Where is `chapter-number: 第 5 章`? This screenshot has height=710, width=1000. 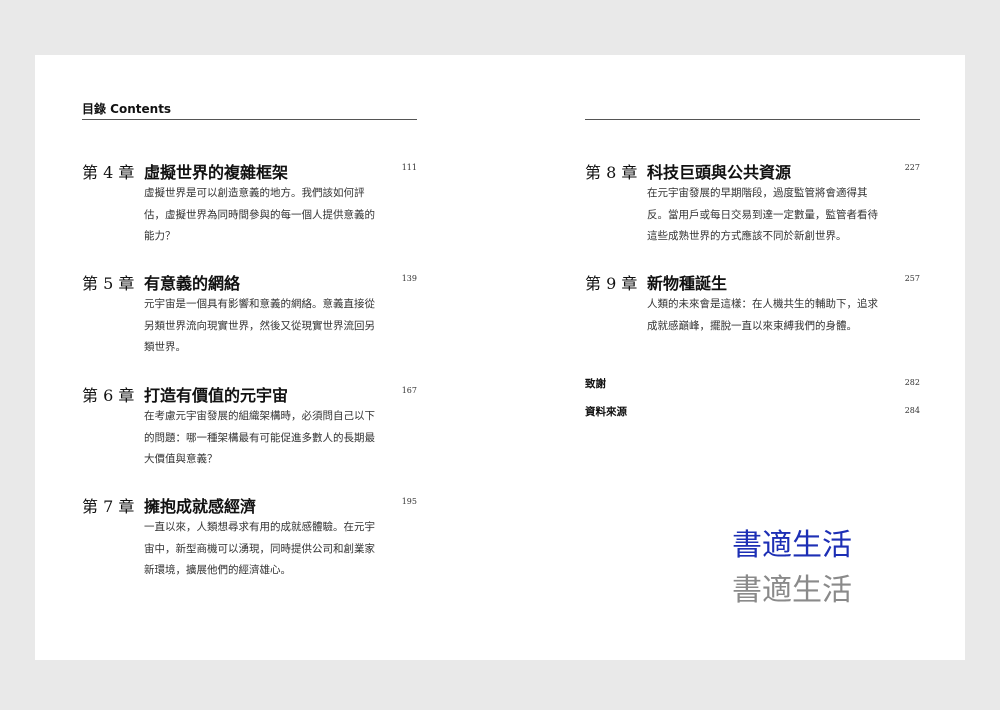 chapter-number: 第 5 章 is located at coordinates (108, 283).